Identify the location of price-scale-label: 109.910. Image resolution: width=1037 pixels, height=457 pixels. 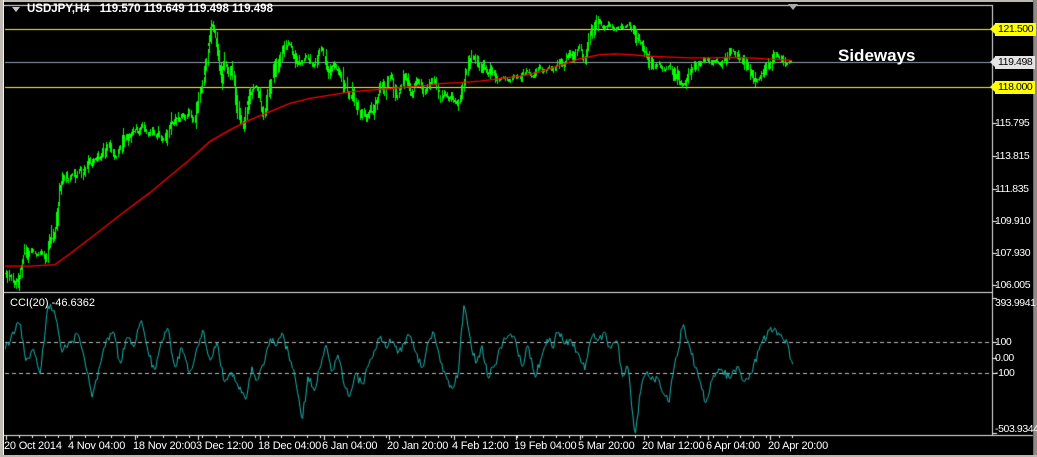
(1013, 221).